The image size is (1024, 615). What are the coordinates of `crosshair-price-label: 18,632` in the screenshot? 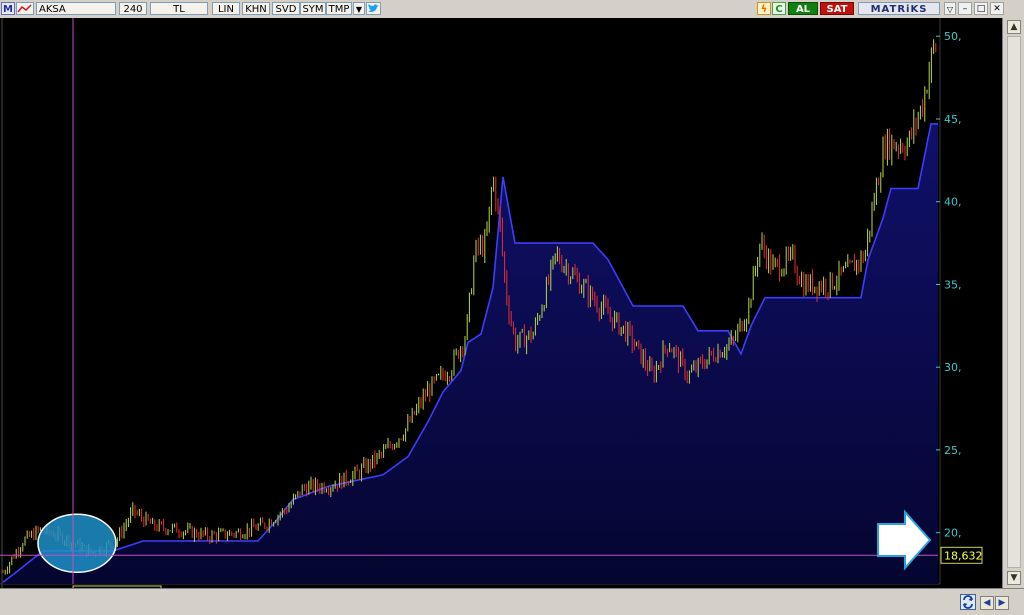 It's located at (961, 555).